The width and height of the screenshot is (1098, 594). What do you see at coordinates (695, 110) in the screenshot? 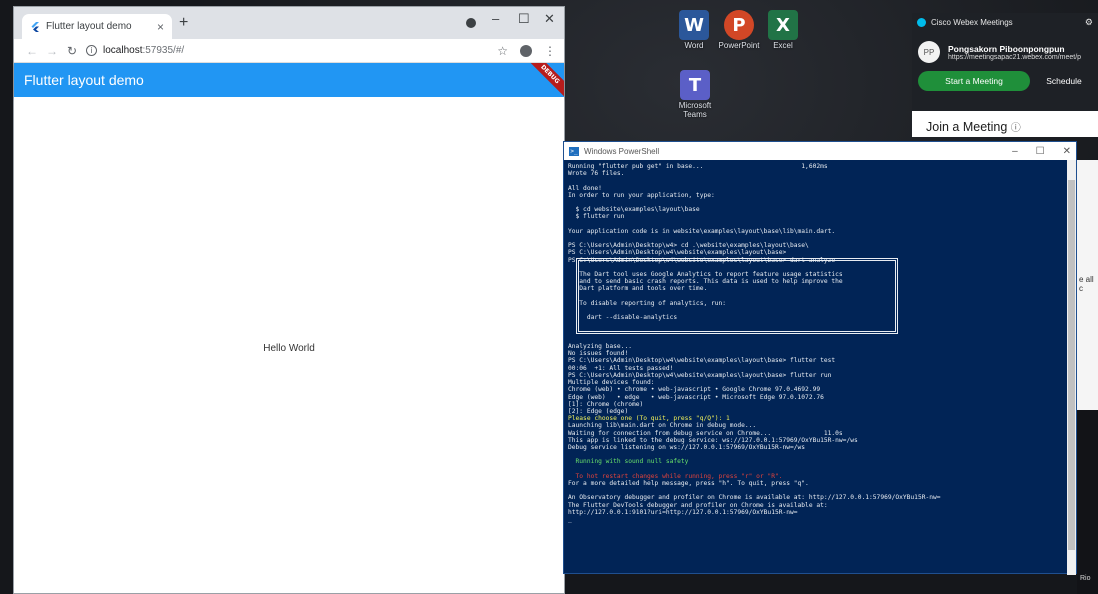
I see `desktop-icon-label: Microsoft Teams` at bounding box center [695, 110].